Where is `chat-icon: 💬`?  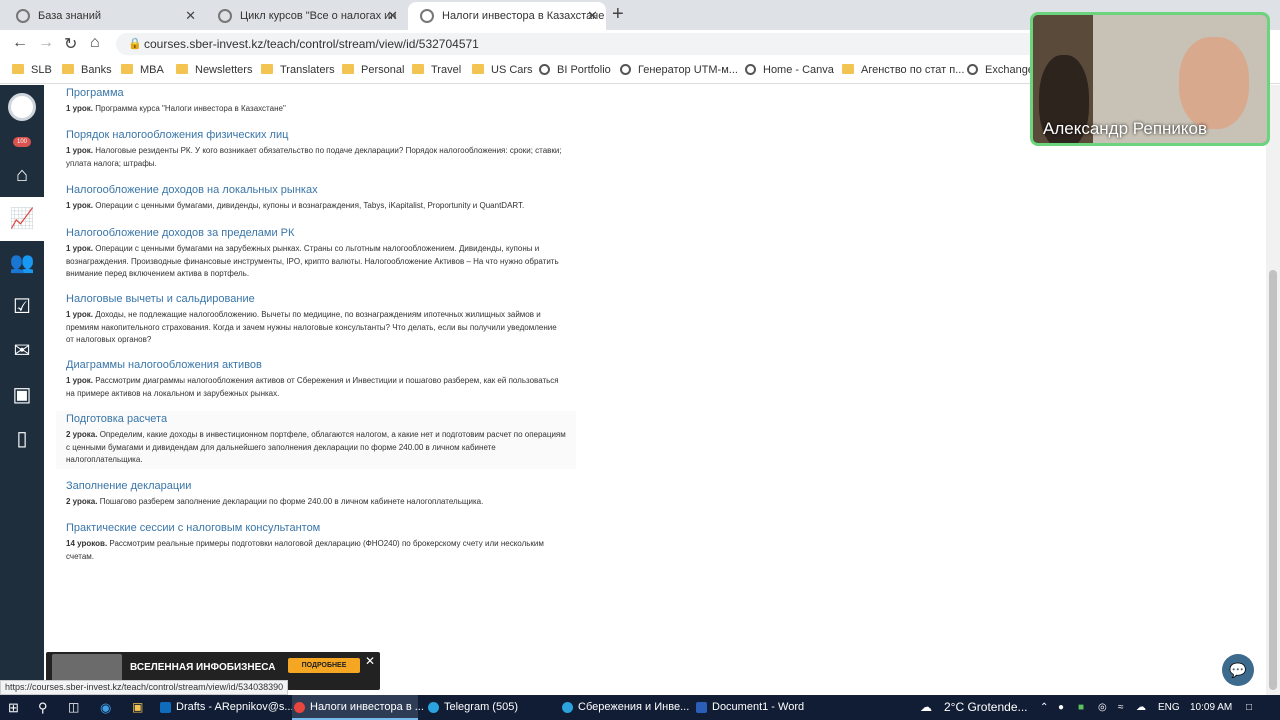 chat-icon: 💬 is located at coordinates (1238, 670).